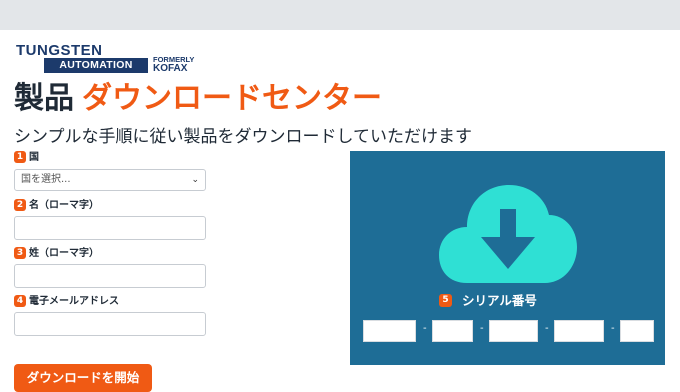  What do you see at coordinates (195, 180) in the screenshot?
I see `chevron-down-icon: ⌄` at bounding box center [195, 180].